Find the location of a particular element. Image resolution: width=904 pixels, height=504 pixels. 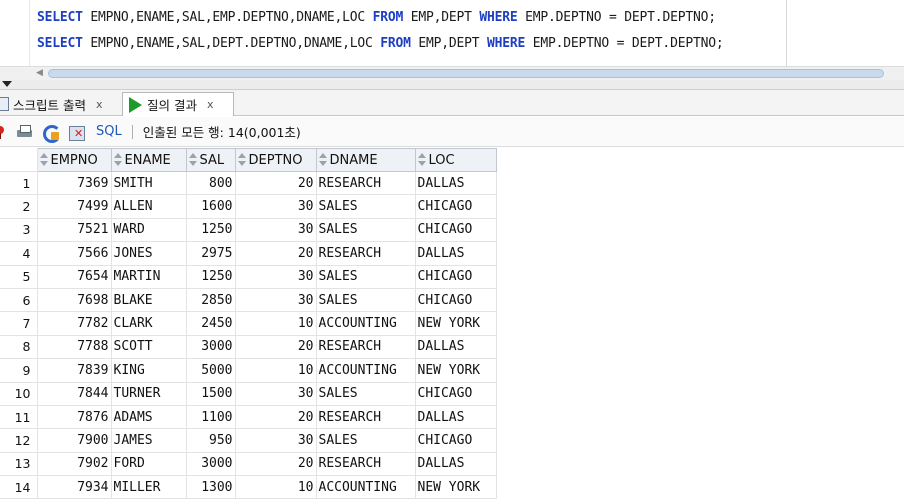

tab-script-output: 스크립트 출력 x is located at coordinates (60, 104).